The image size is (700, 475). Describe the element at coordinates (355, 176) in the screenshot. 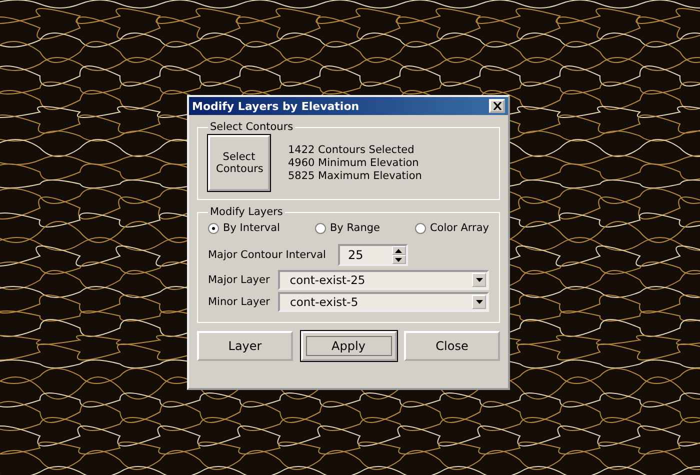

I see `info-text: 5825 Maximum Elevation` at that location.